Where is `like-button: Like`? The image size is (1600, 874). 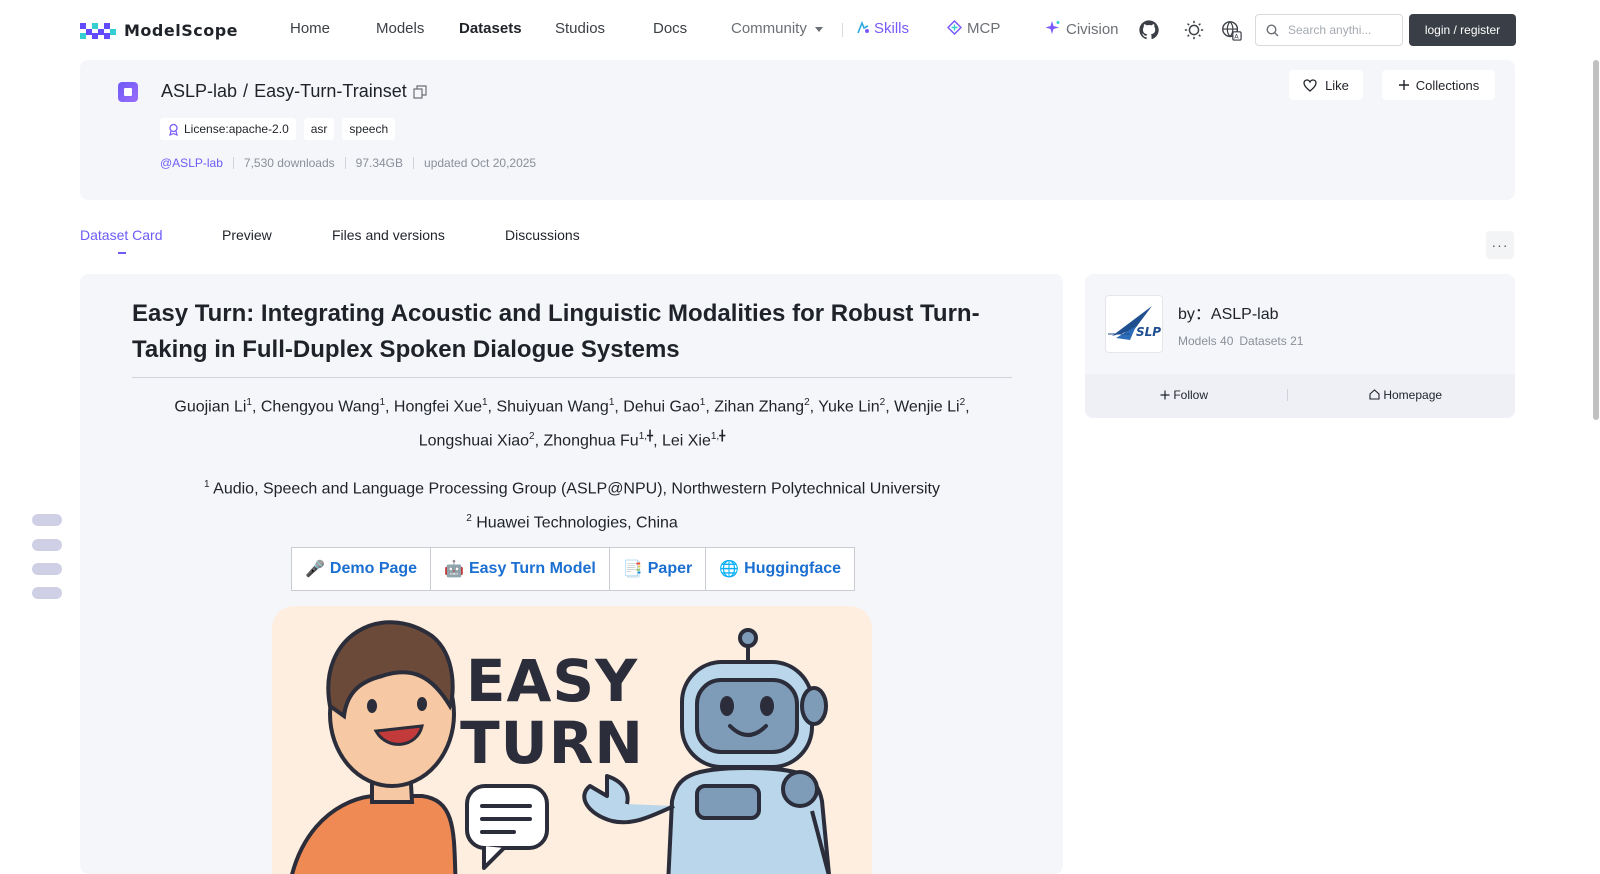
like-button: Like is located at coordinates (1326, 85).